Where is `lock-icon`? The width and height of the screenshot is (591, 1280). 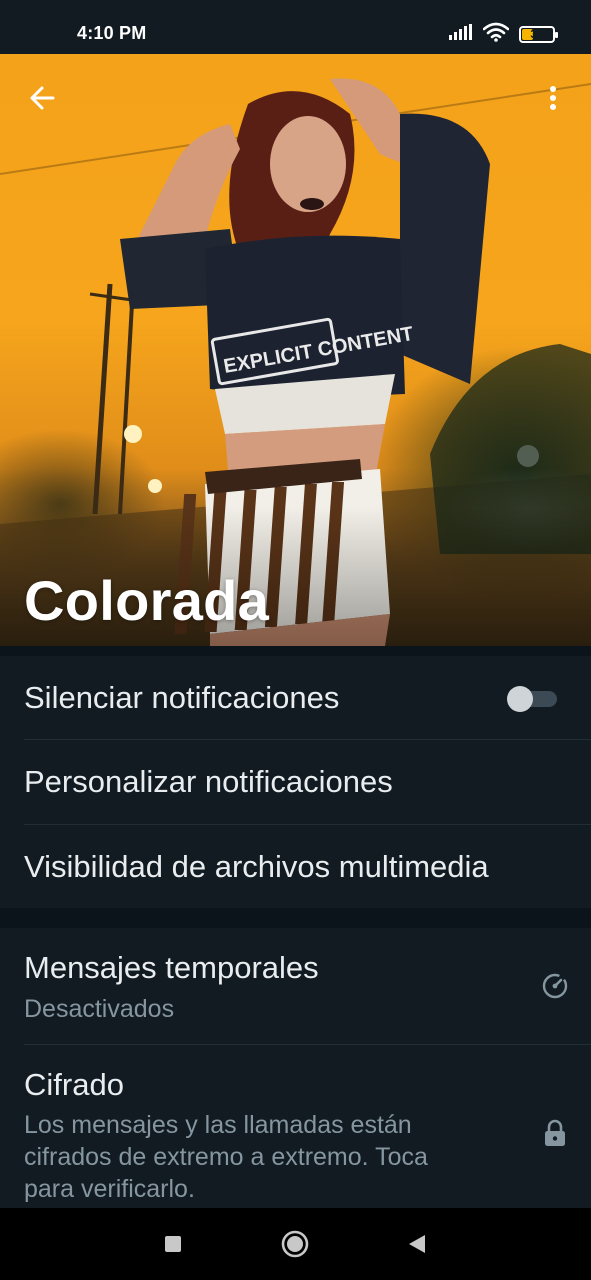 lock-icon is located at coordinates (555, 1135).